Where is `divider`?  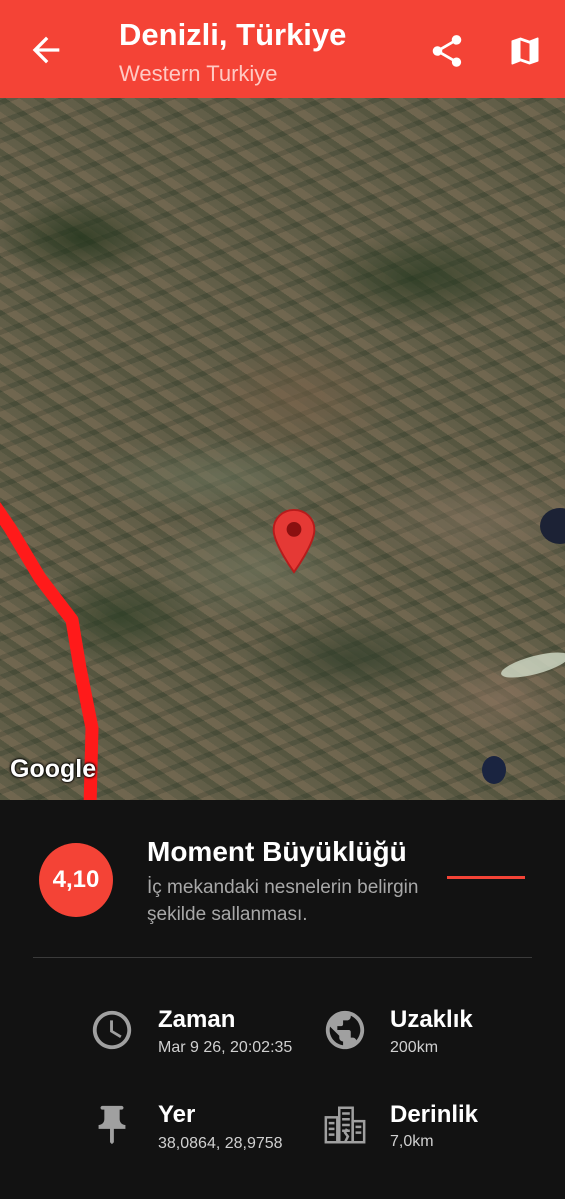
divider is located at coordinates (282, 957).